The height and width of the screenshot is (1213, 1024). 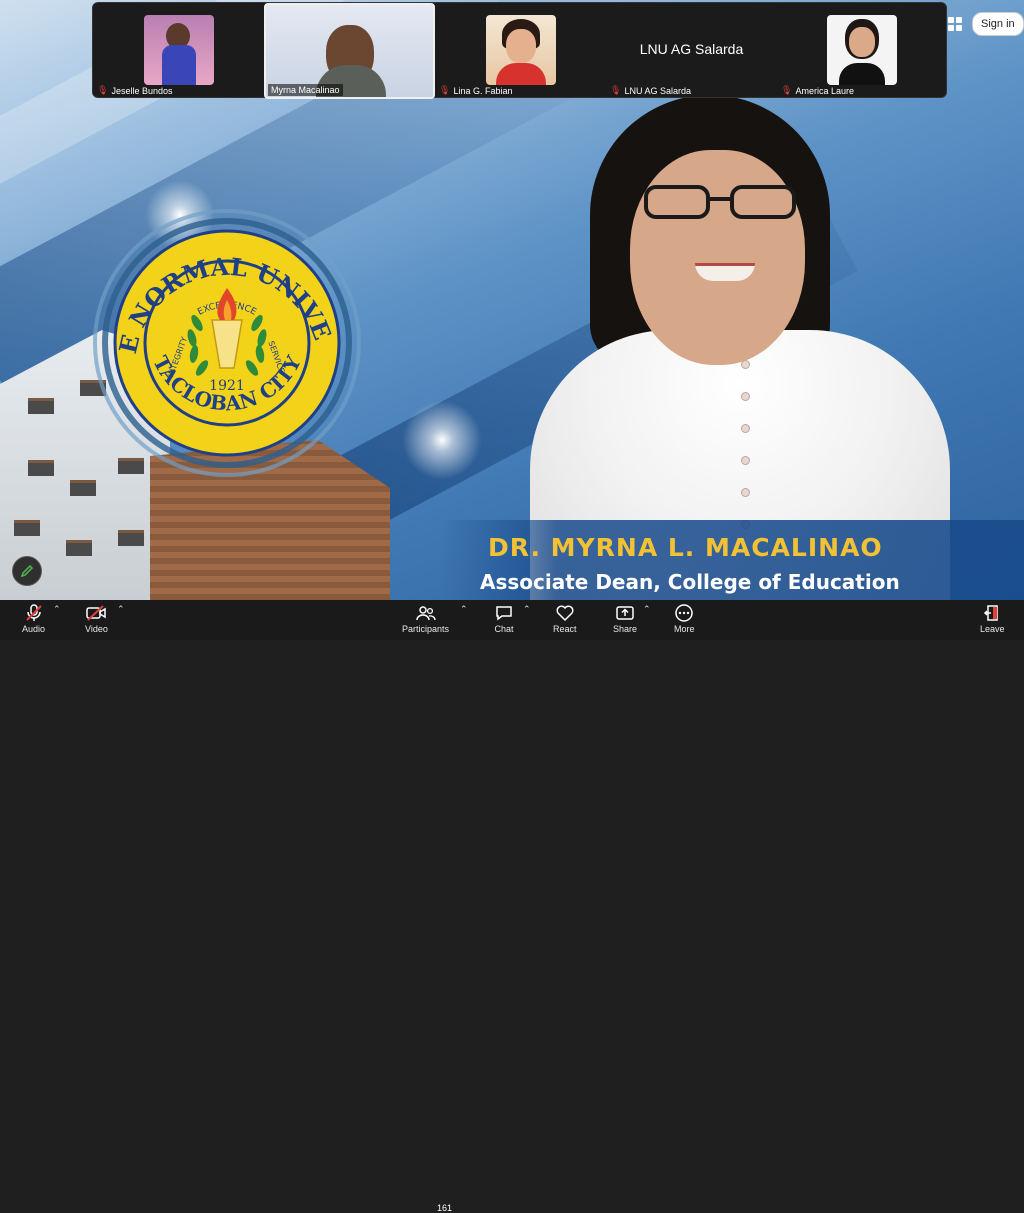 What do you see at coordinates (178, 51) in the screenshot?
I see `participant-tile: 🎙 Jeselle Bundos` at bounding box center [178, 51].